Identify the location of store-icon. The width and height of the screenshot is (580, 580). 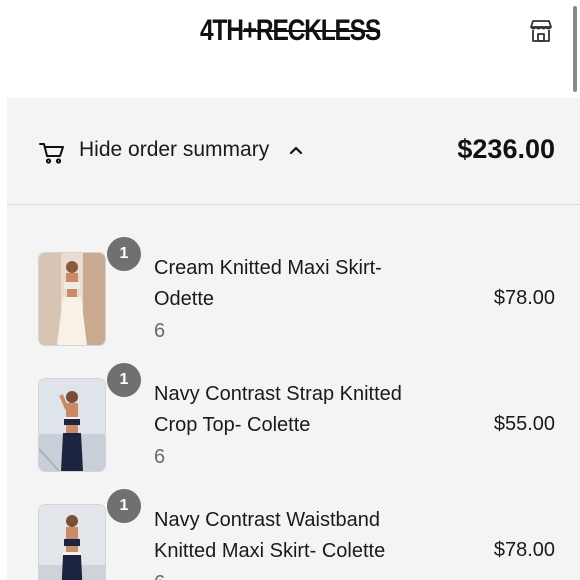
(541, 31).